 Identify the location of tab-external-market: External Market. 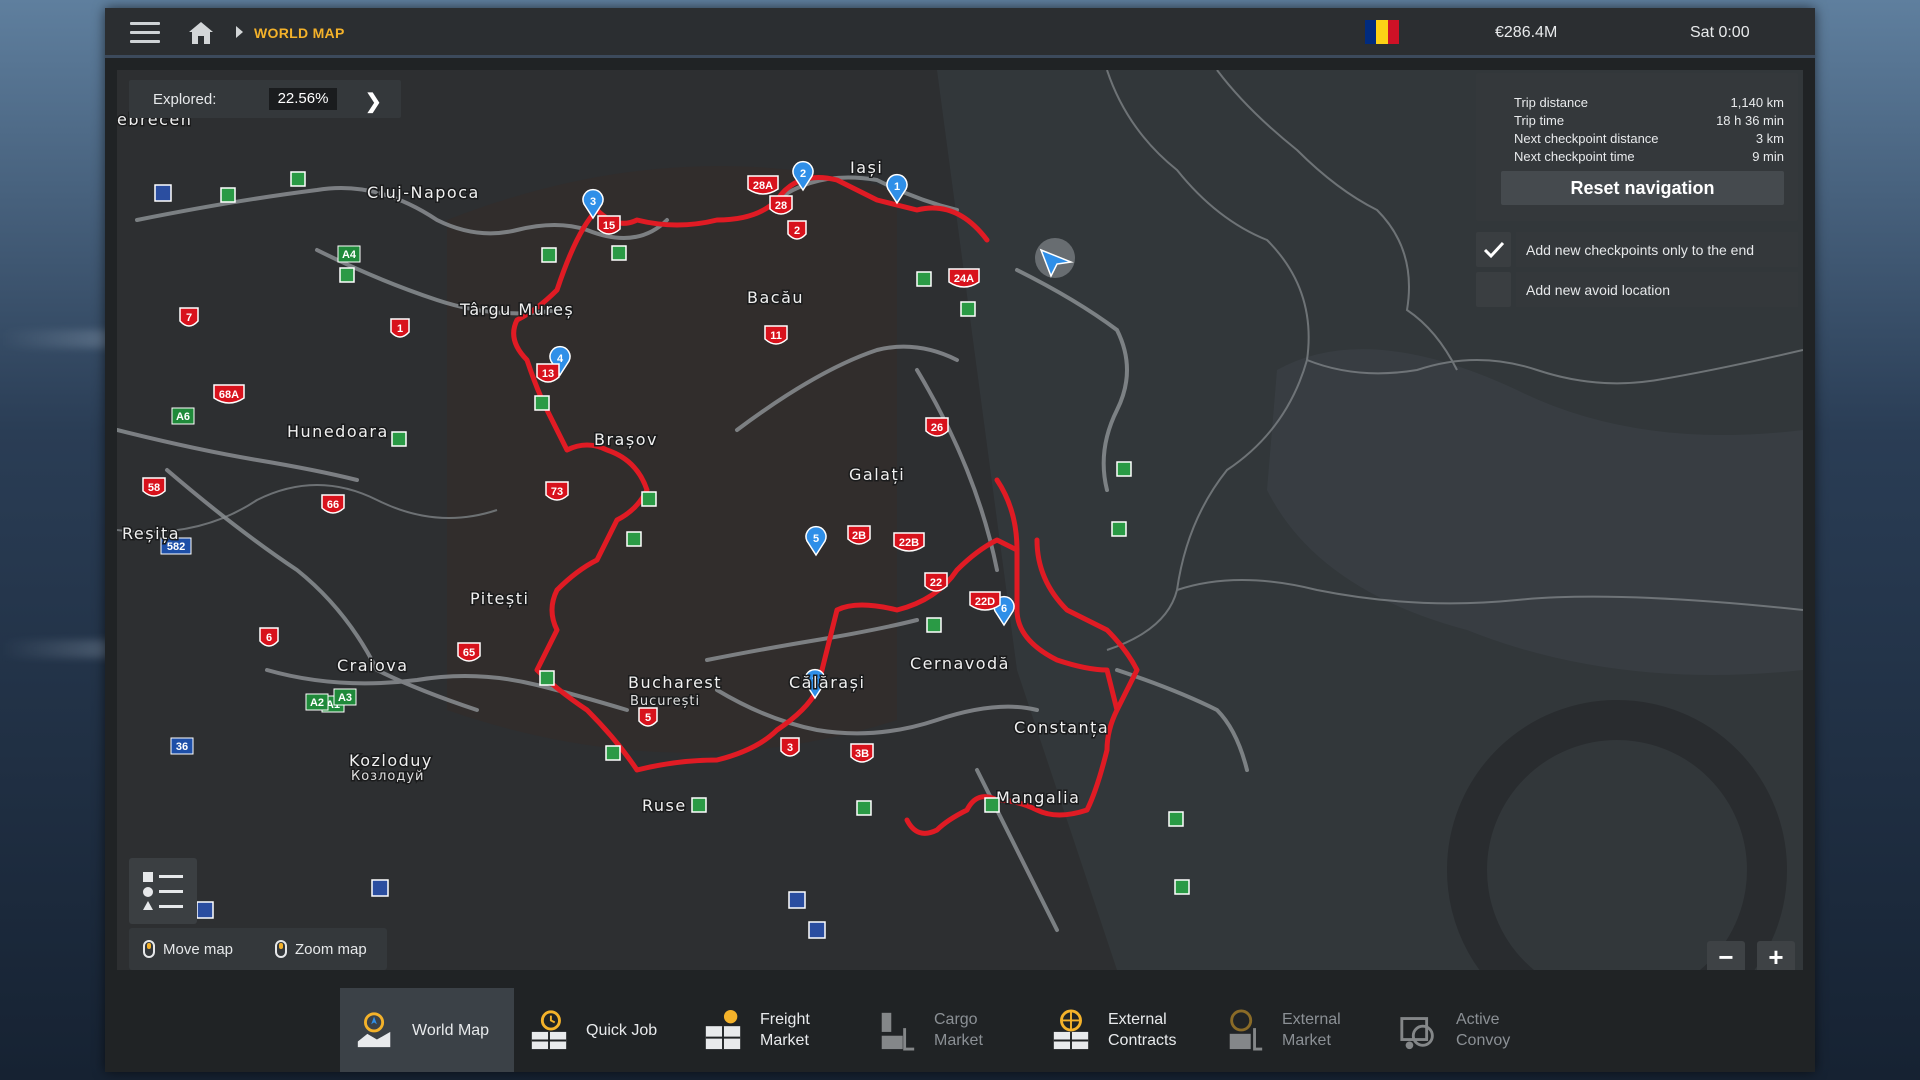
(1297, 1030).